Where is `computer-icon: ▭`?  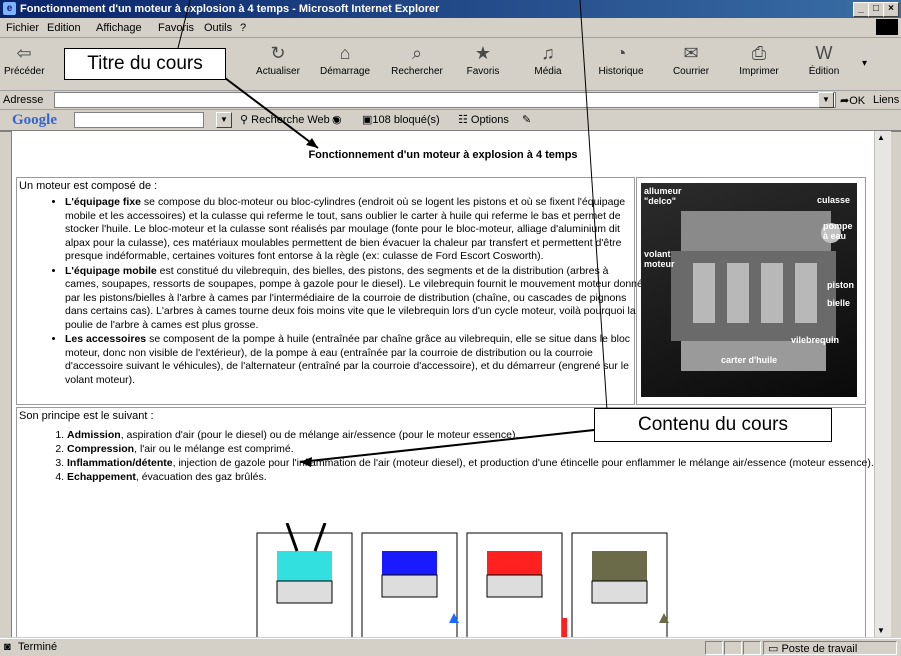
computer-icon: ▭ is located at coordinates (775, 649).